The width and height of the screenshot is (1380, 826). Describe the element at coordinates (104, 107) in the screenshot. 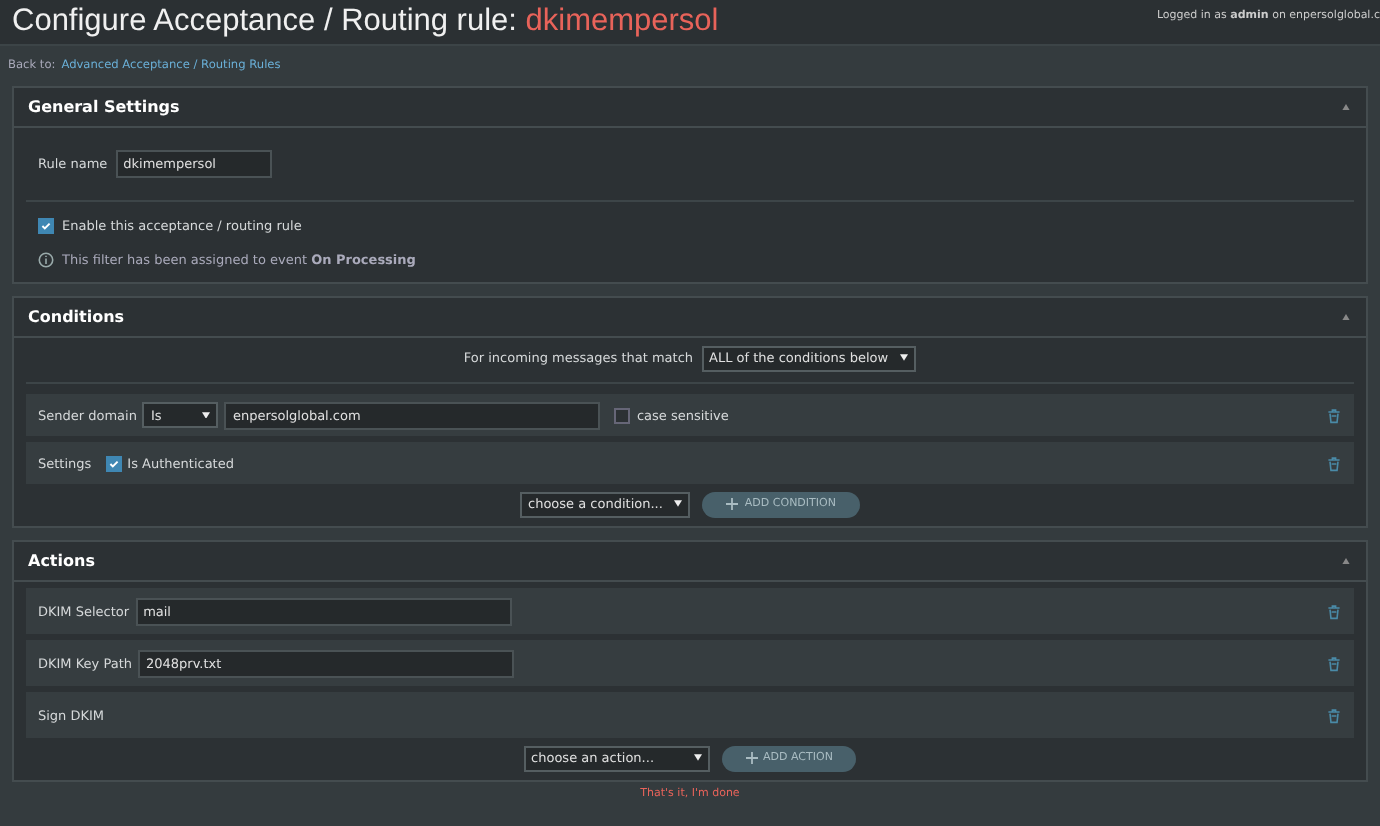

I see `panel-title: General Settings` at that location.